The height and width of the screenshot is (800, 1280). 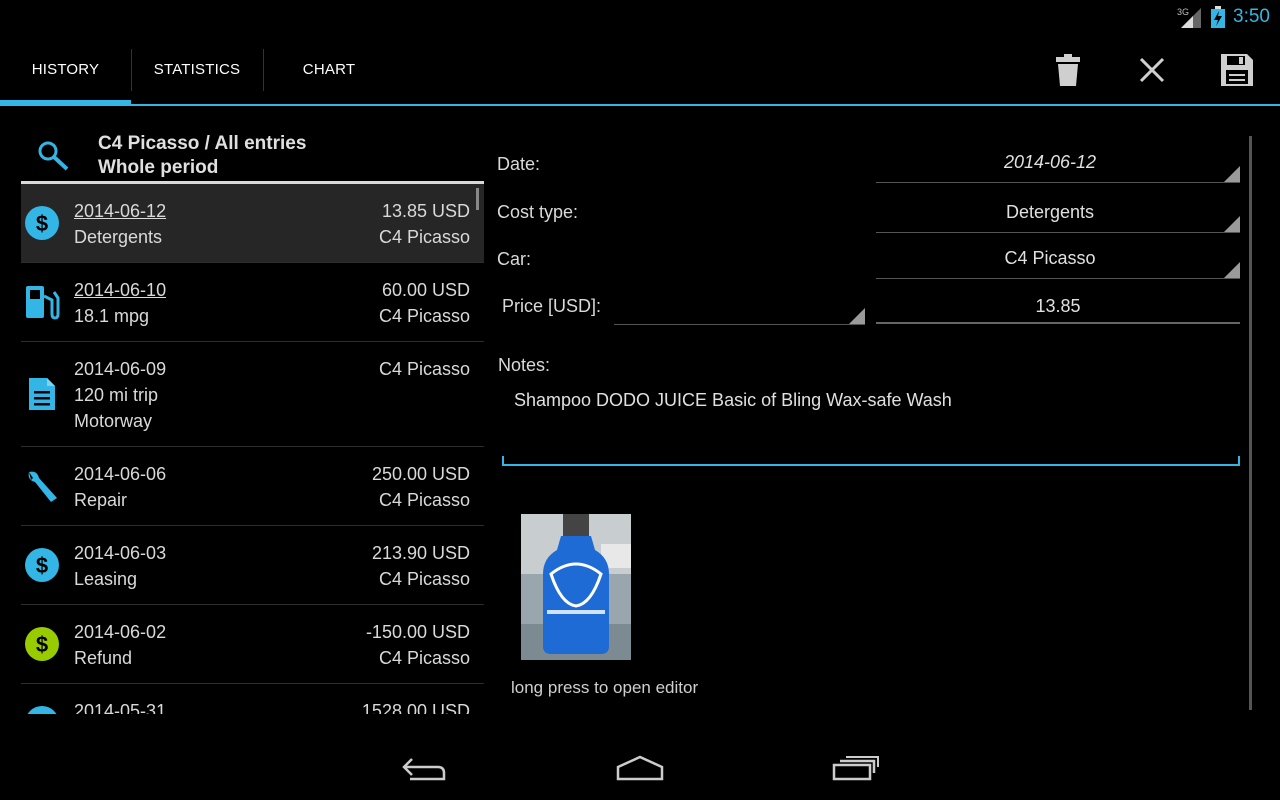 I want to click on home-icon, so click(x=640, y=768).